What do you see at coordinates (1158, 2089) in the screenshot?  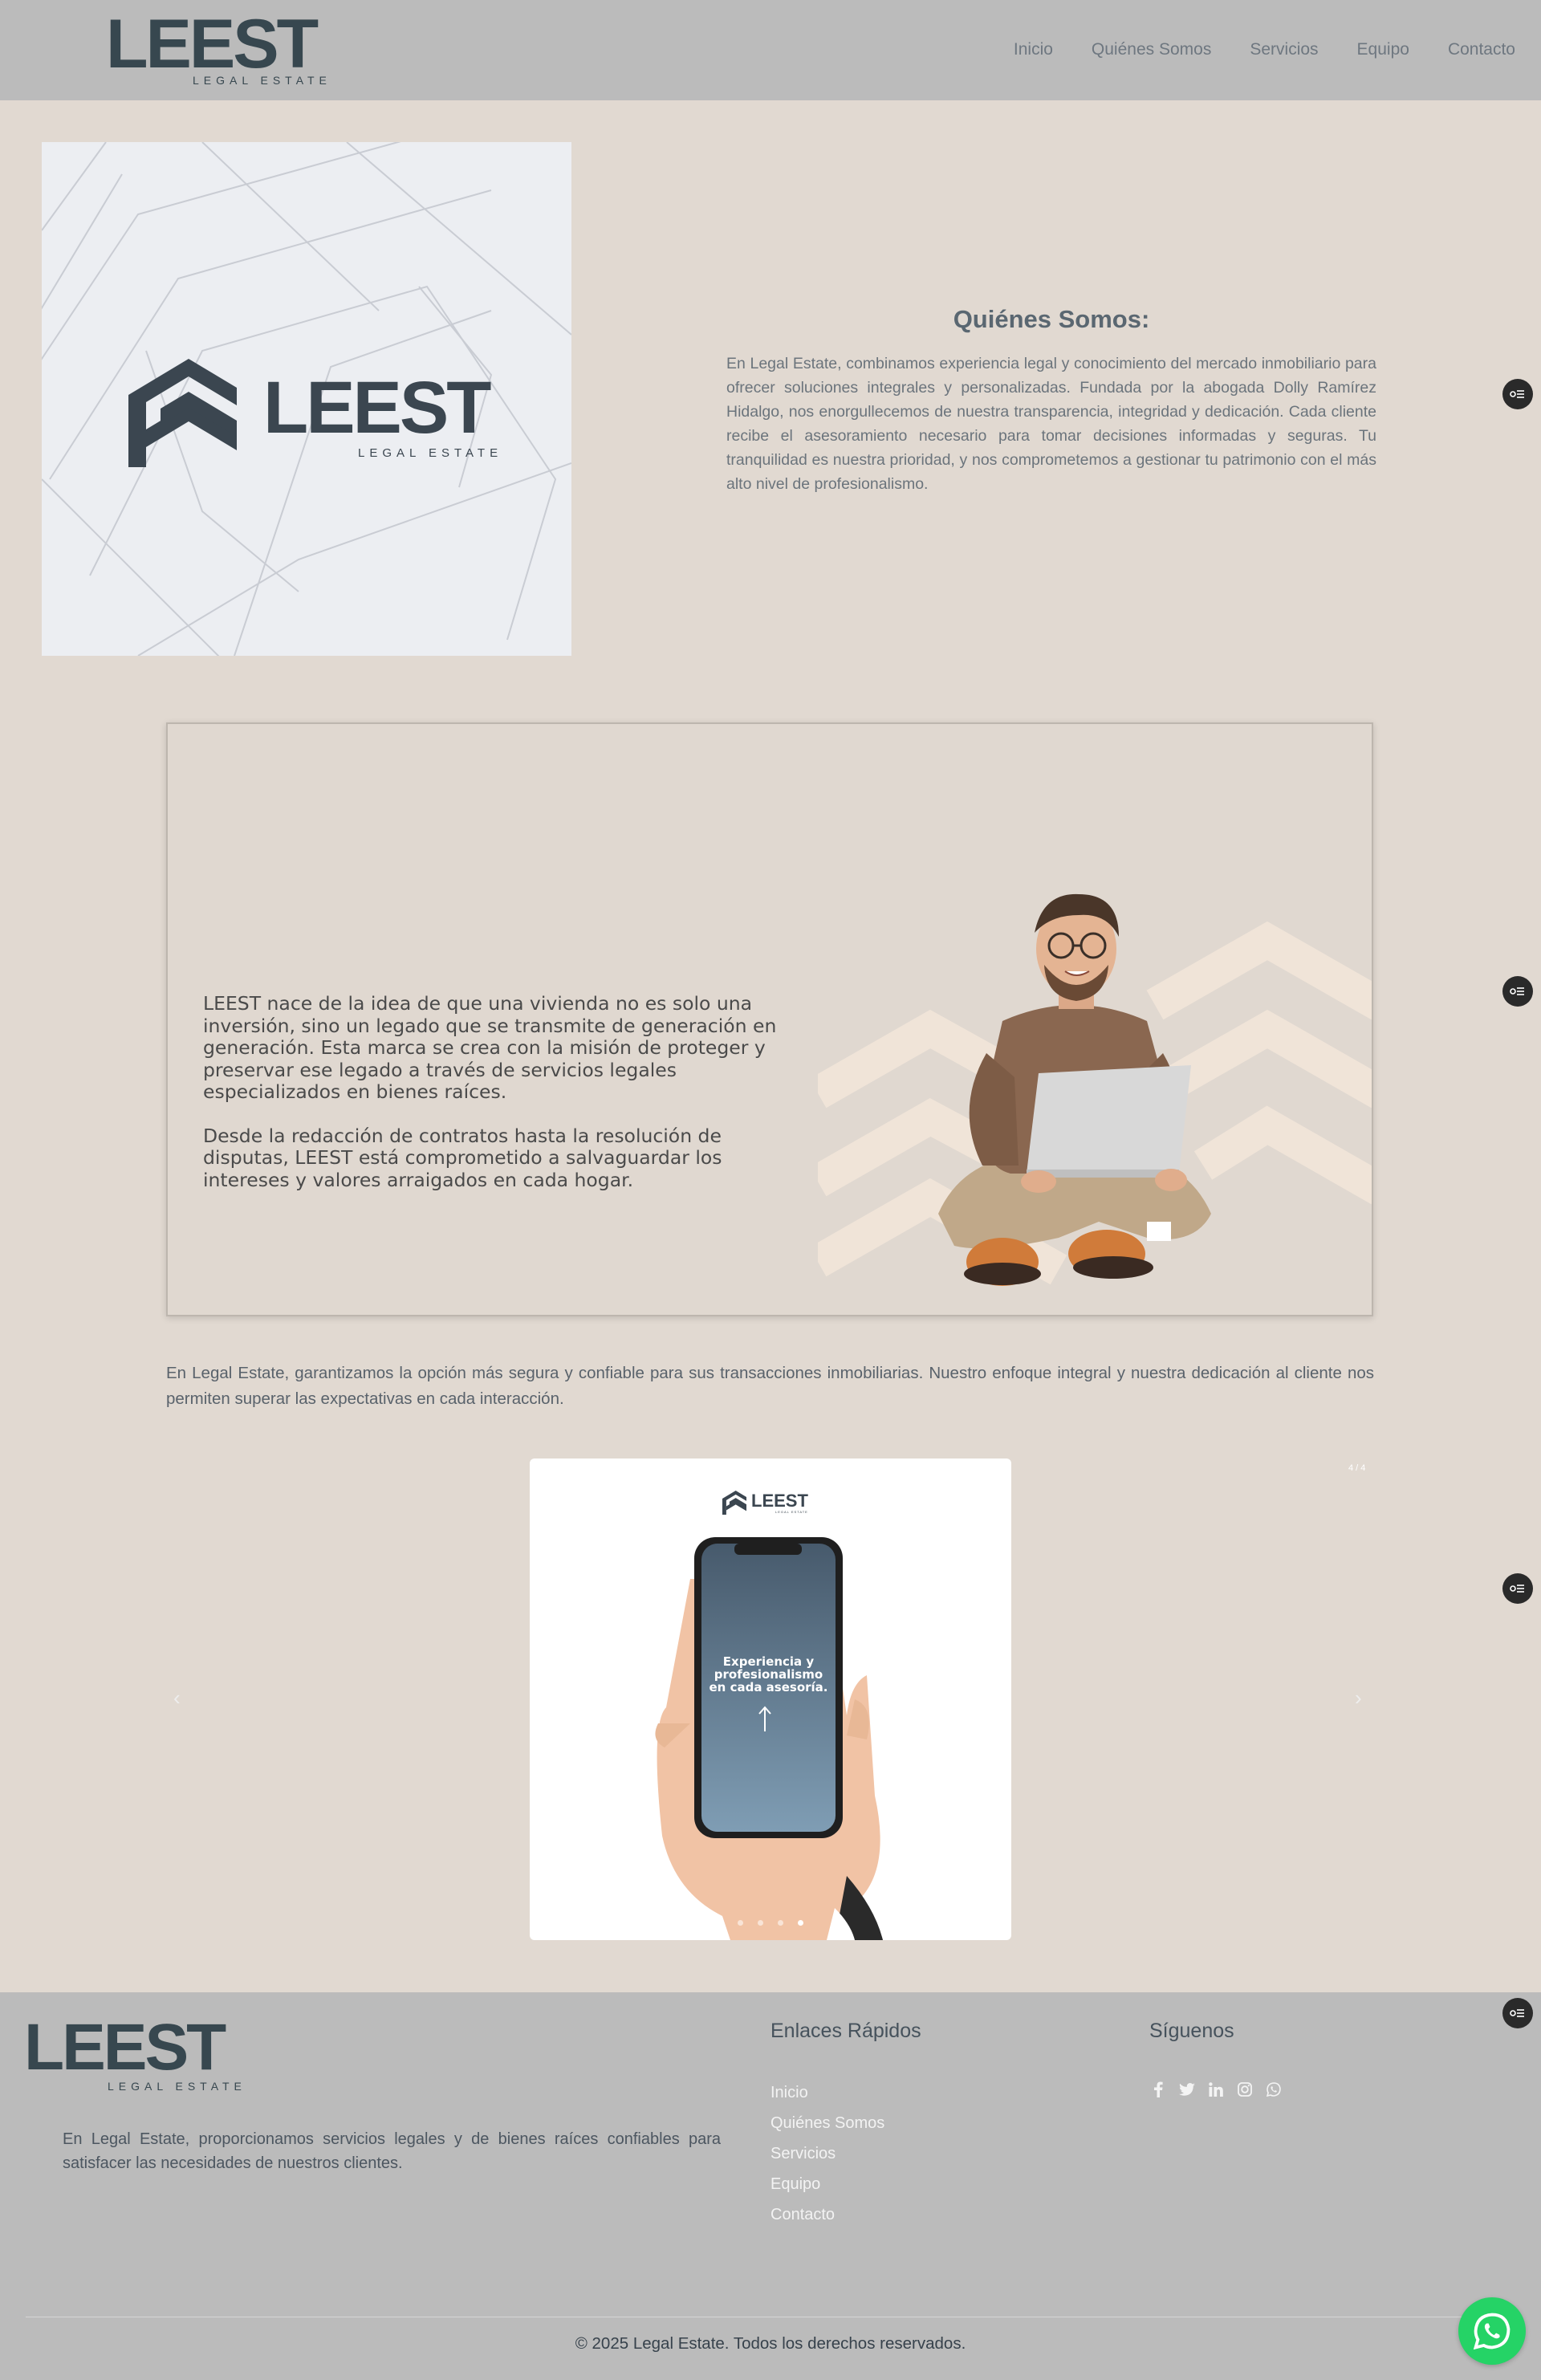 I see `facebook-icon` at bounding box center [1158, 2089].